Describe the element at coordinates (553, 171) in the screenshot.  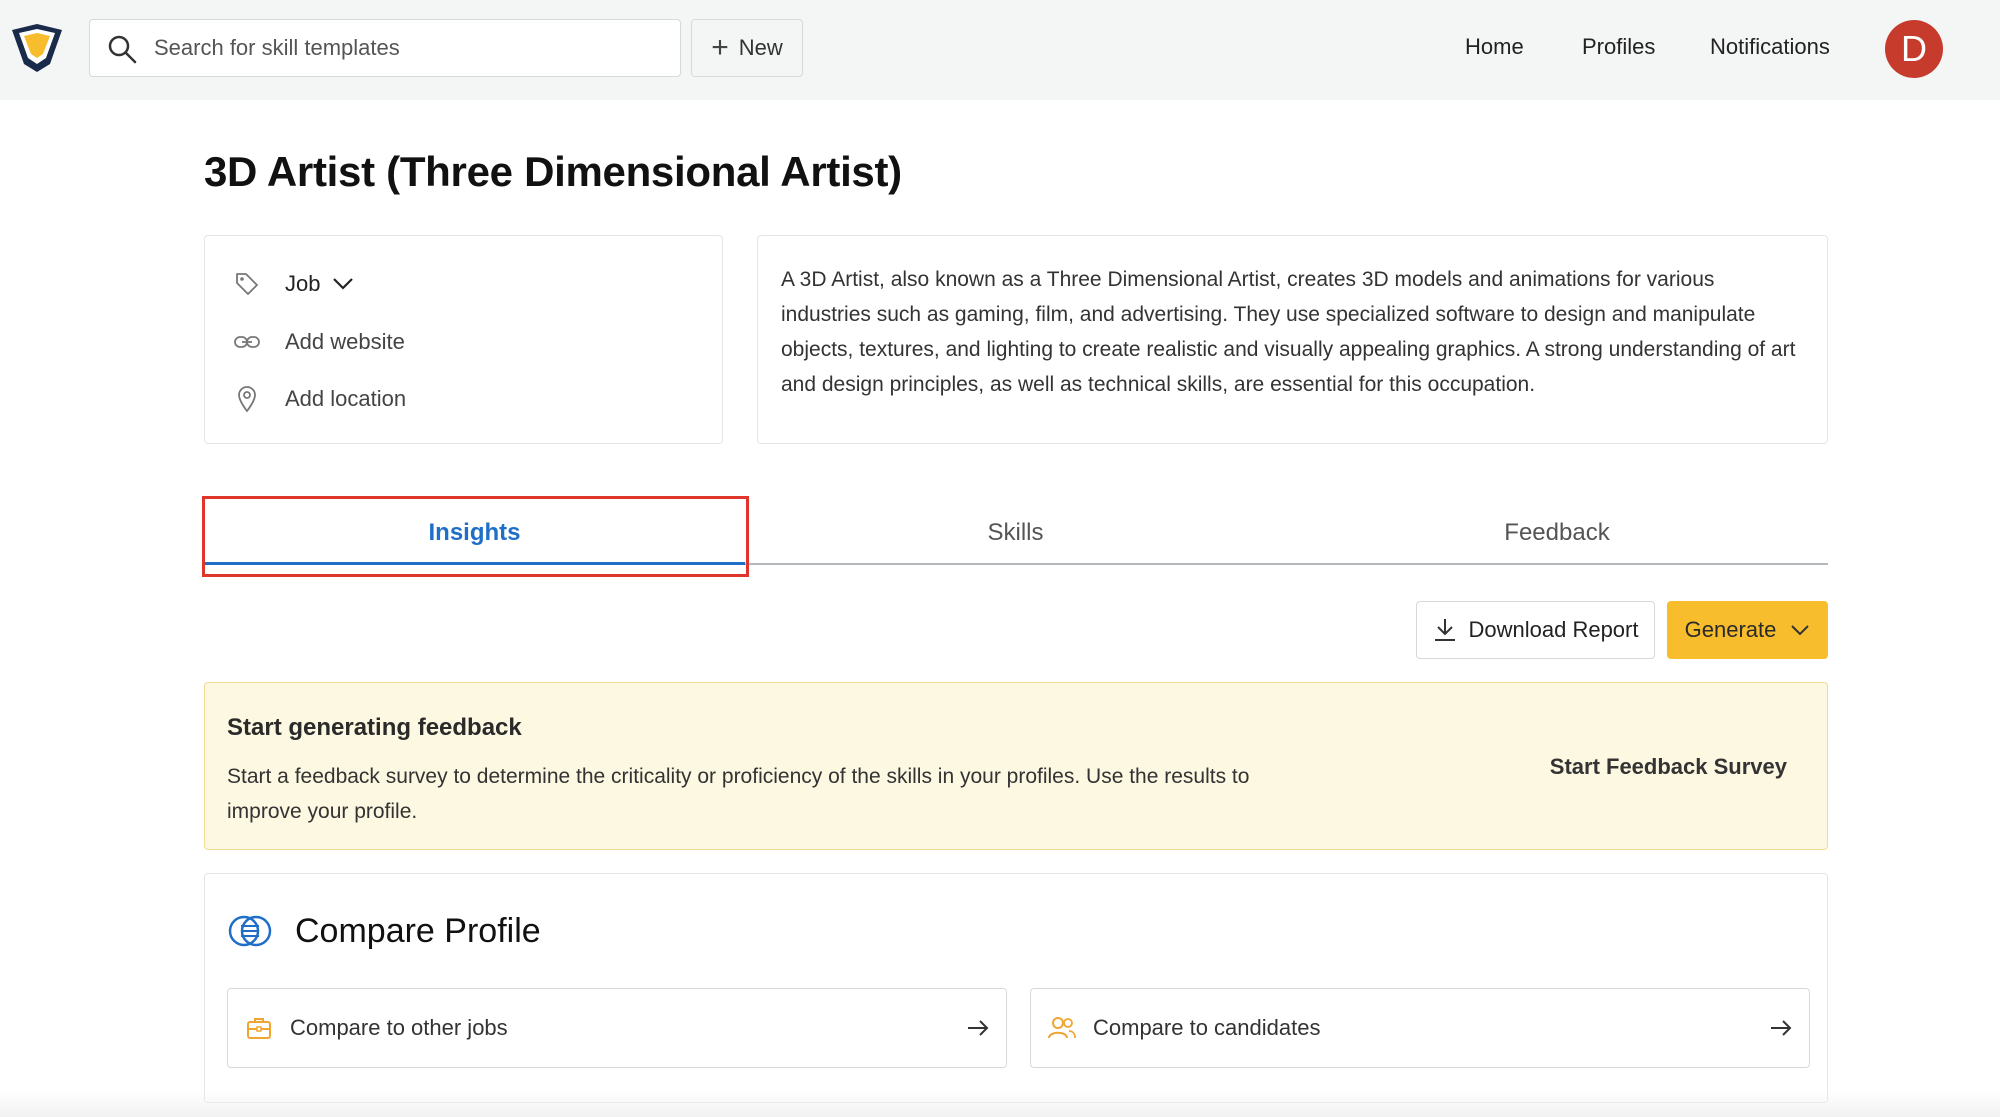
I see `page-title: 3D Artist (Three Dimensional Artist)` at that location.